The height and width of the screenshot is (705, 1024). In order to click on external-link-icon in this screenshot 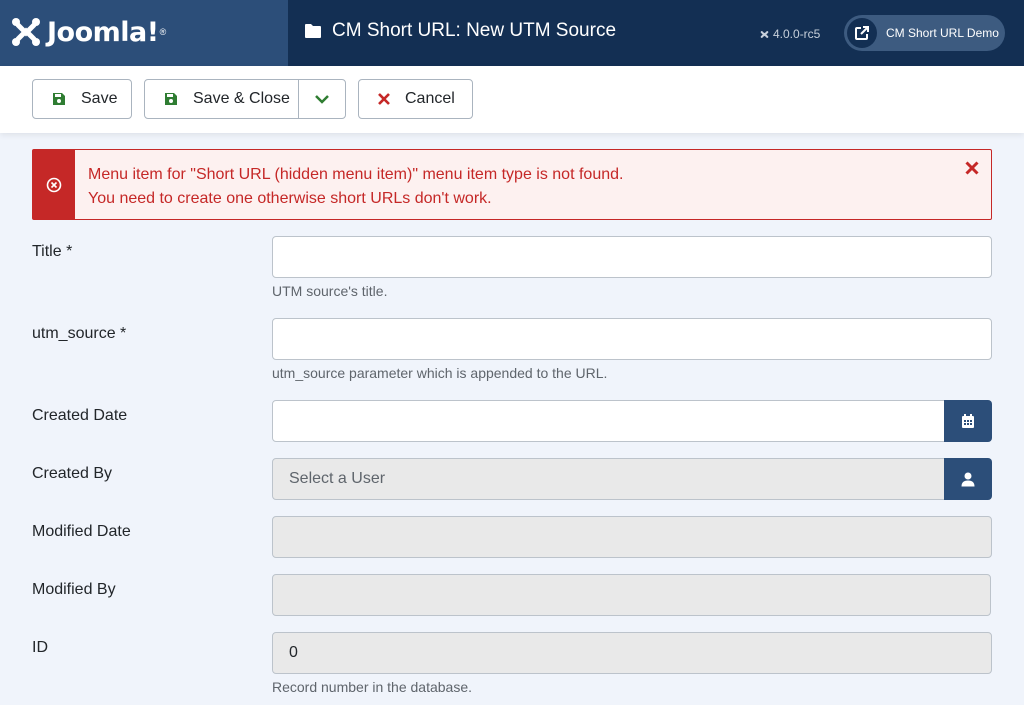, I will do `click(862, 33)`.